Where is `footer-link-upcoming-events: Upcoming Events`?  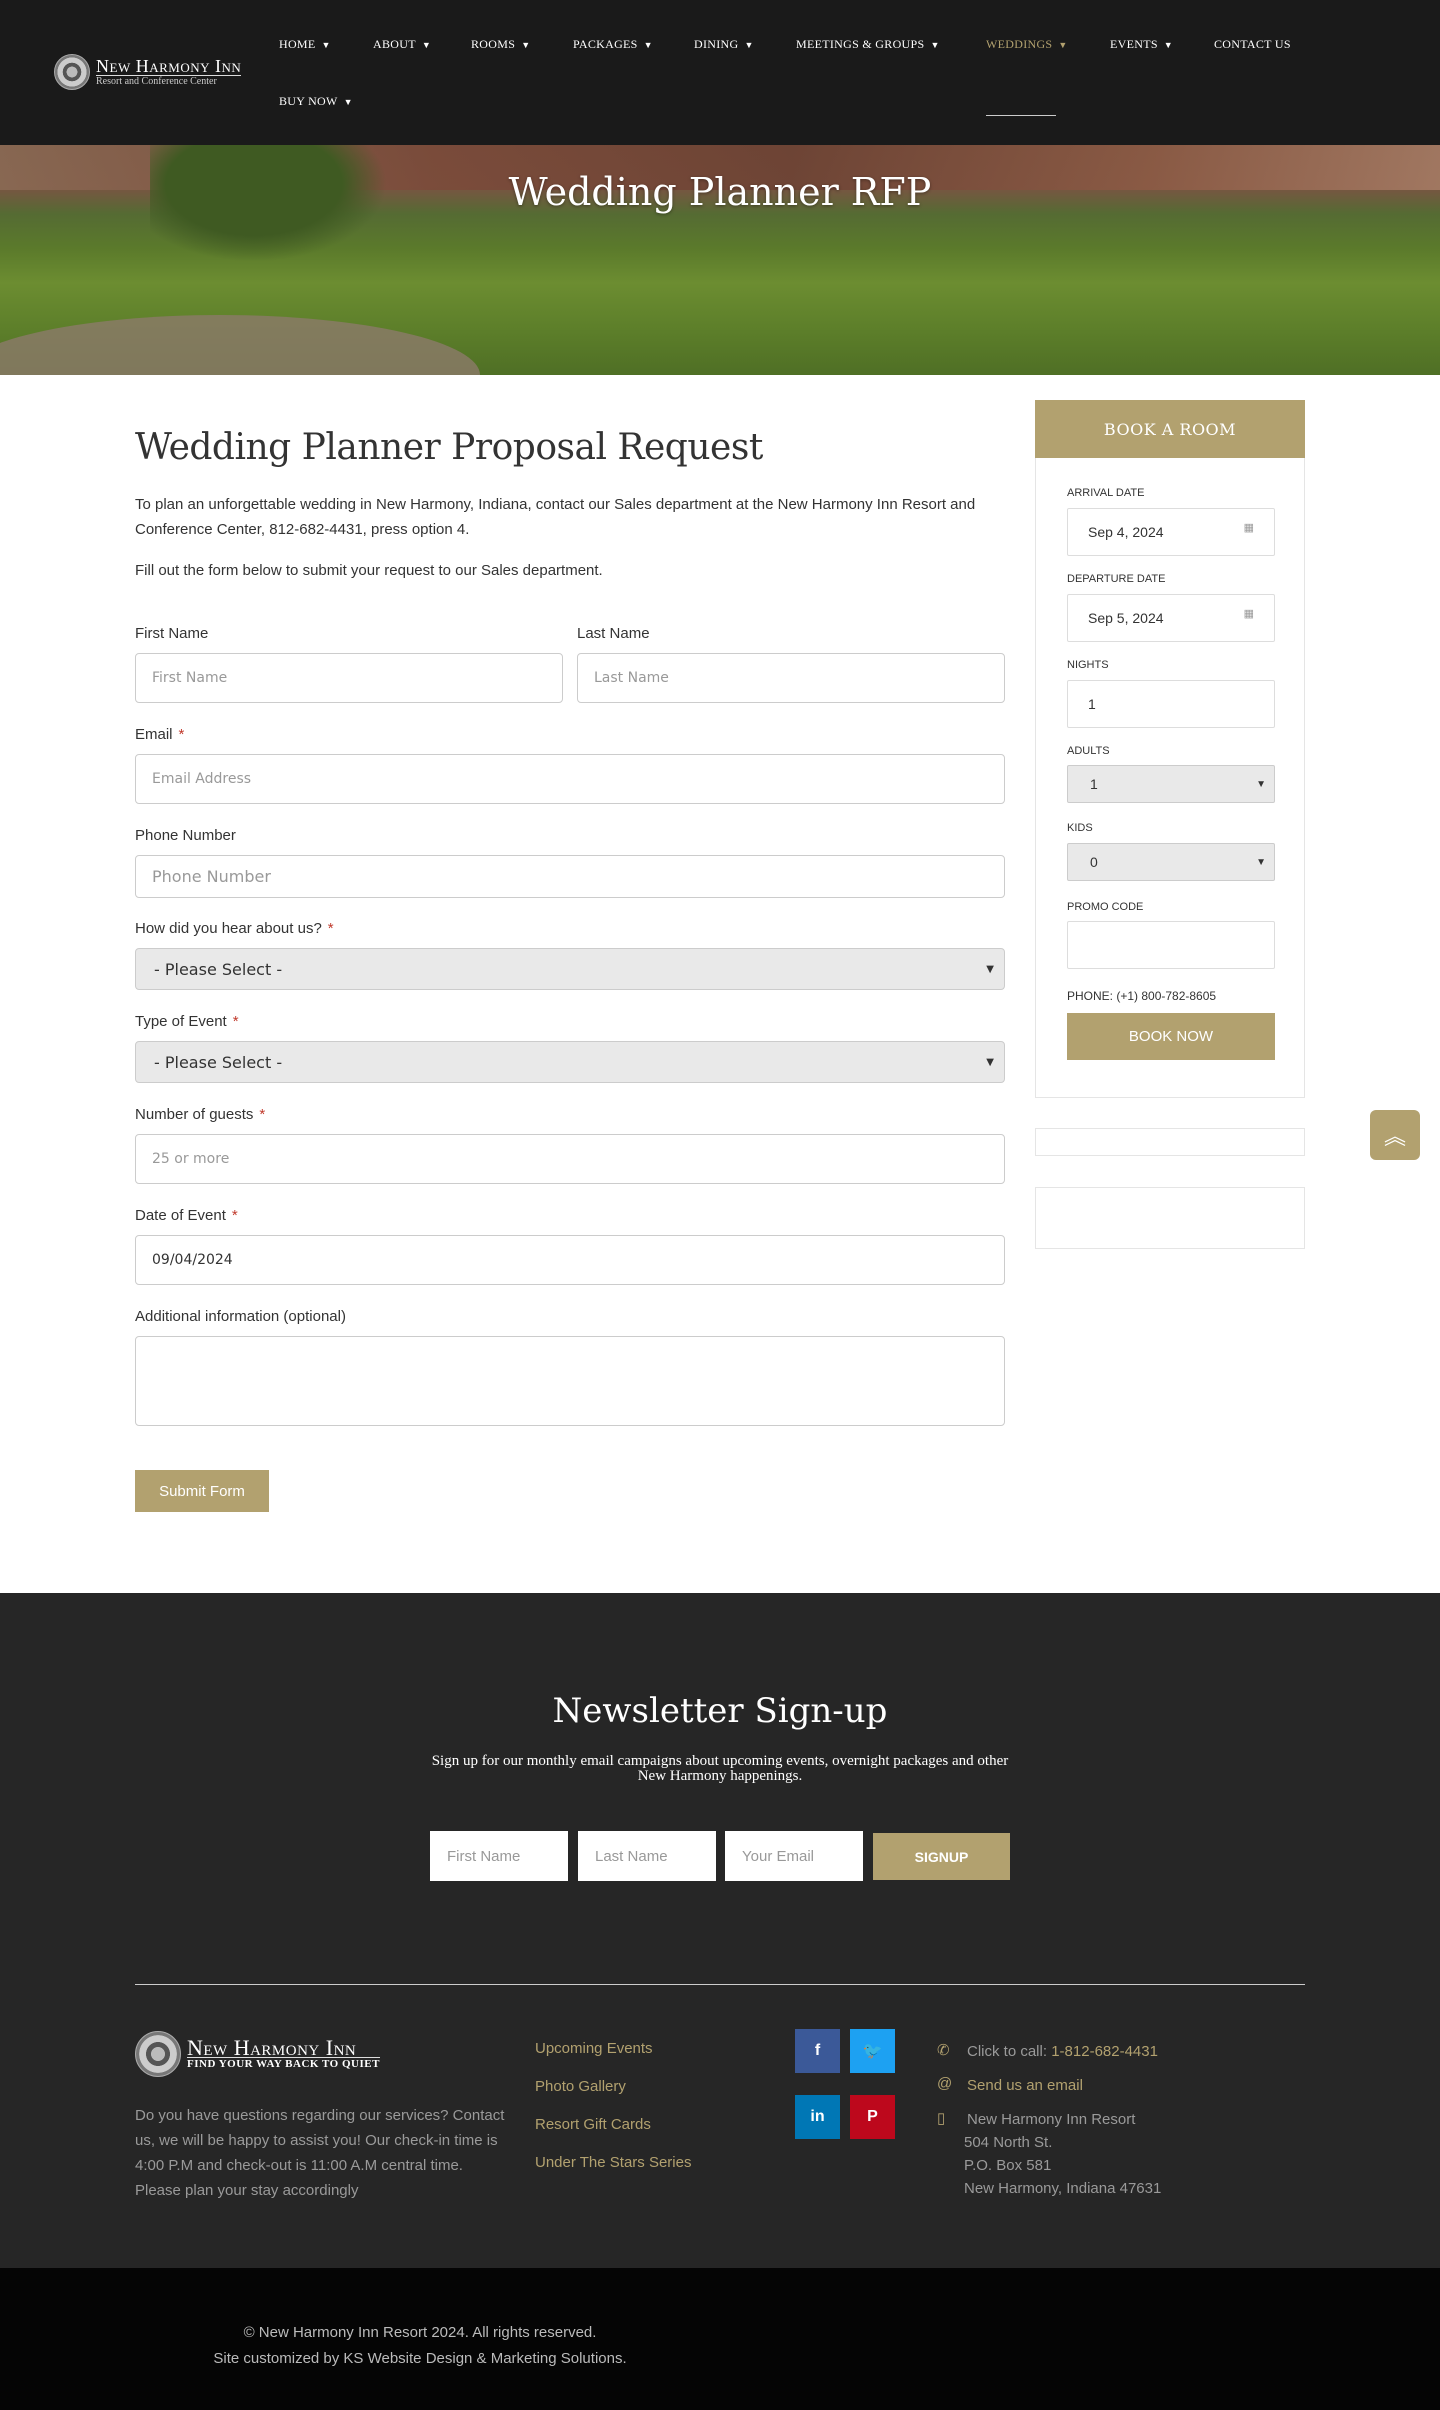
footer-link-upcoming-events: Upcoming Events is located at coordinates (594, 2048).